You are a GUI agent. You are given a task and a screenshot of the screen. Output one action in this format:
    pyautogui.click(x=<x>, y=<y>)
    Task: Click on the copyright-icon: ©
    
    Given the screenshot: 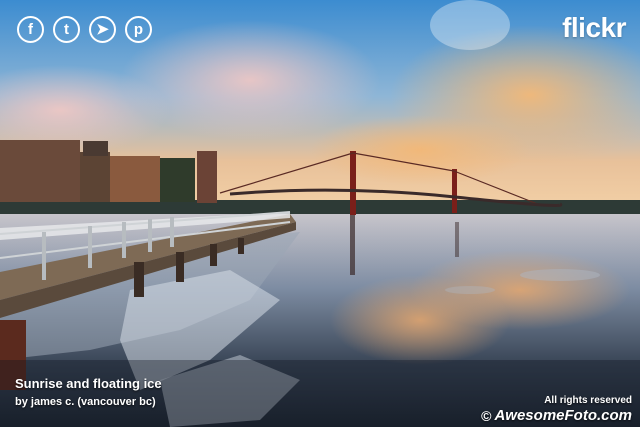 What is the action you would take?
    pyautogui.click(x=486, y=415)
    